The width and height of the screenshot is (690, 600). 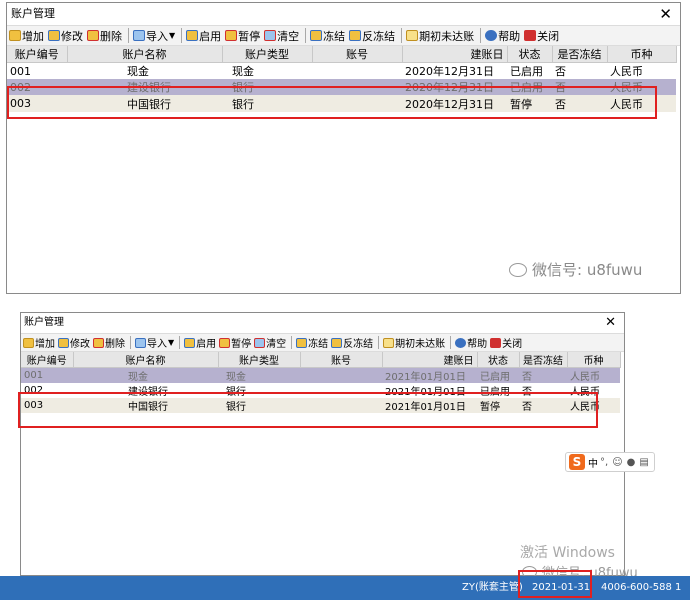 I want to click on delete-icon, so click(x=93, y=35).